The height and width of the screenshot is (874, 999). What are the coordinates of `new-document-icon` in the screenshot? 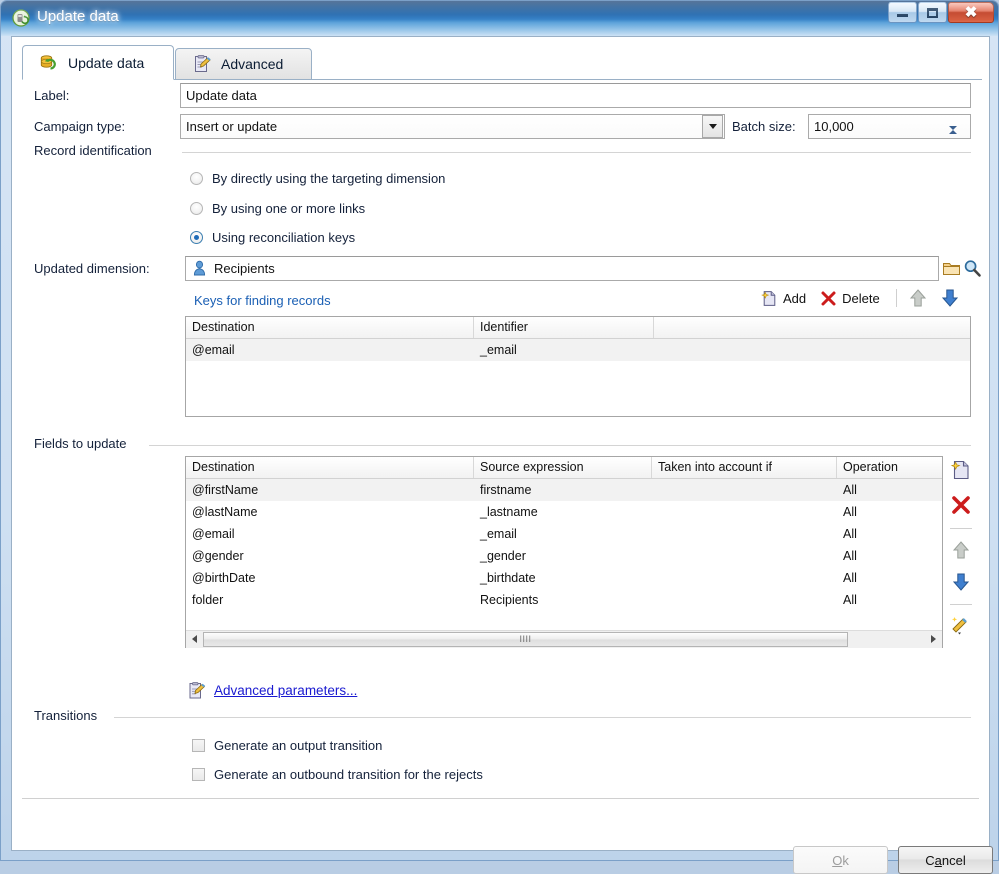 It's located at (961, 470).